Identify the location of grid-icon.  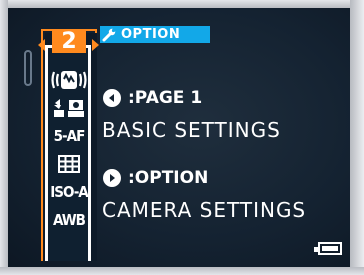
(69, 164).